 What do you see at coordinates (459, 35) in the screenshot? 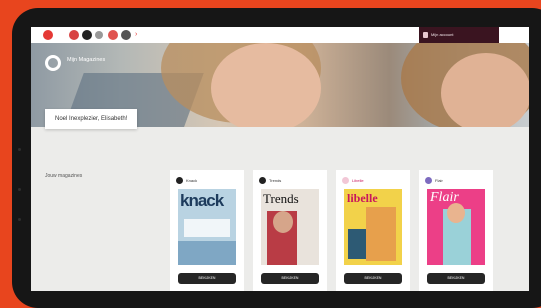
I see `account-button: Mijn account` at bounding box center [459, 35].